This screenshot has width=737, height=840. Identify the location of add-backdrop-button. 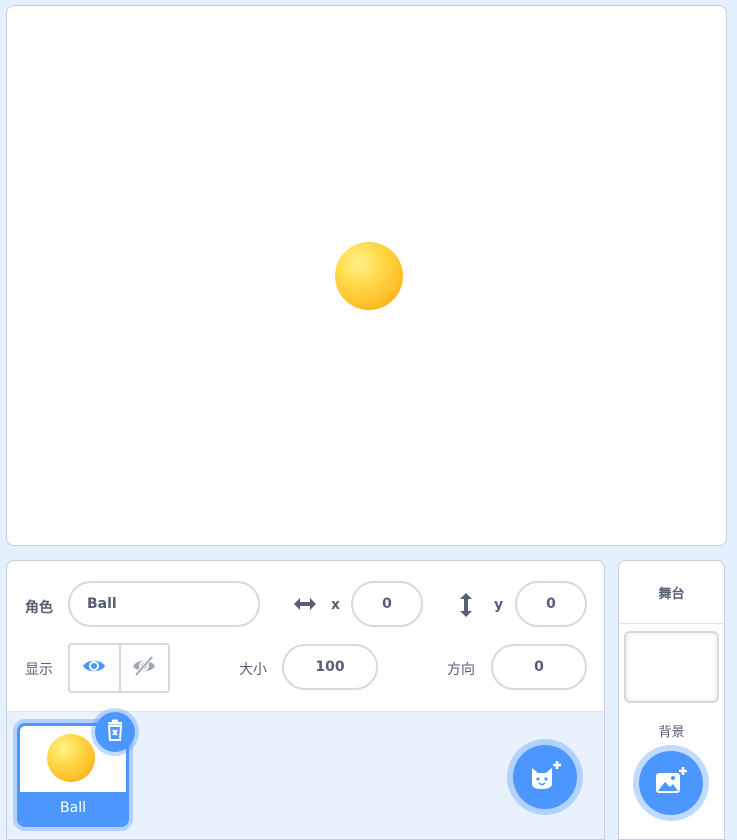
(671, 783).